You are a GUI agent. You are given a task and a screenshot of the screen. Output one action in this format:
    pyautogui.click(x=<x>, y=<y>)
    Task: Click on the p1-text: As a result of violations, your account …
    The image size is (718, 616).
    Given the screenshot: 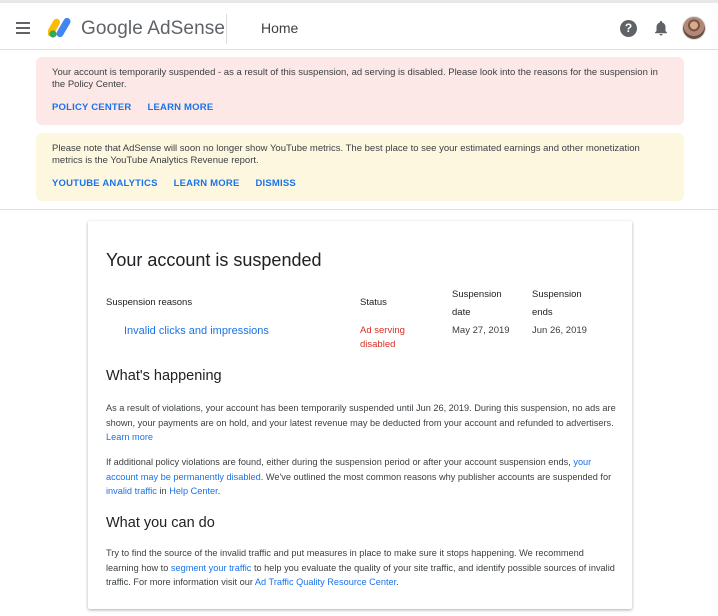 What is the action you would take?
    pyautogui.click(x=361, y=415)
    